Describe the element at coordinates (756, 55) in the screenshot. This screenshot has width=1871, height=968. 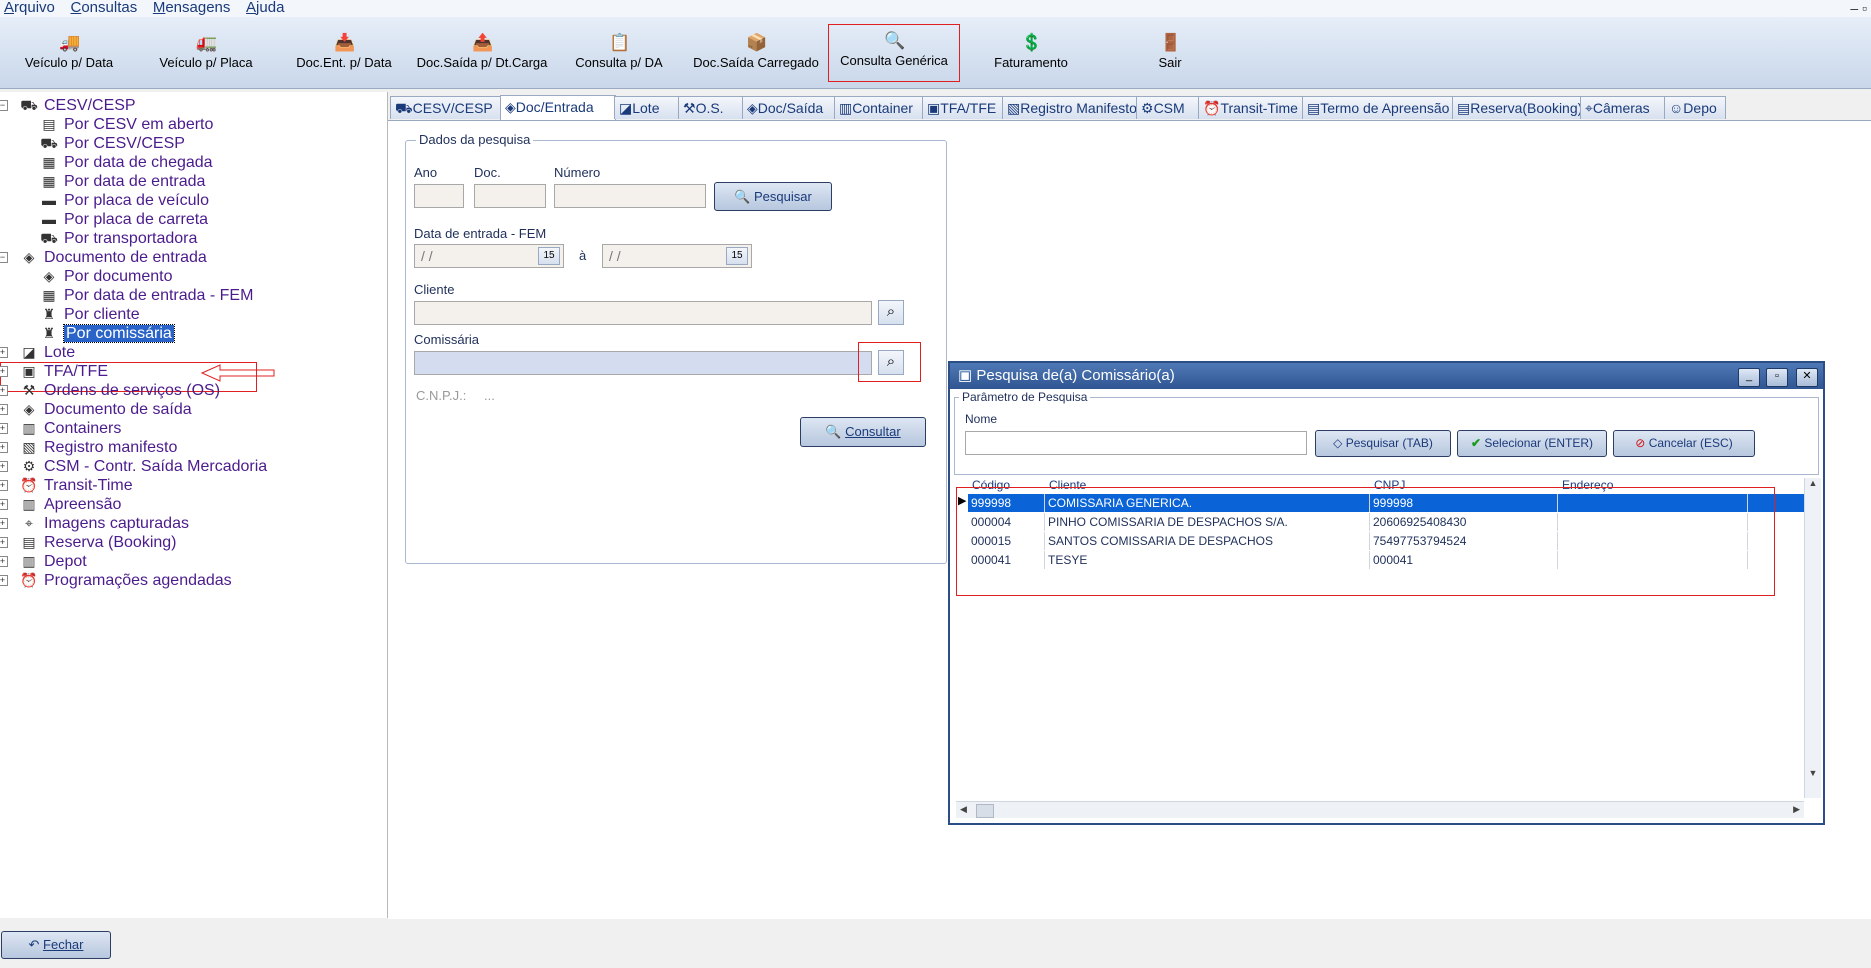
I see `toolbar-docsaida-carregado-button: 📦 Doc.Saída Carregado` at that location.